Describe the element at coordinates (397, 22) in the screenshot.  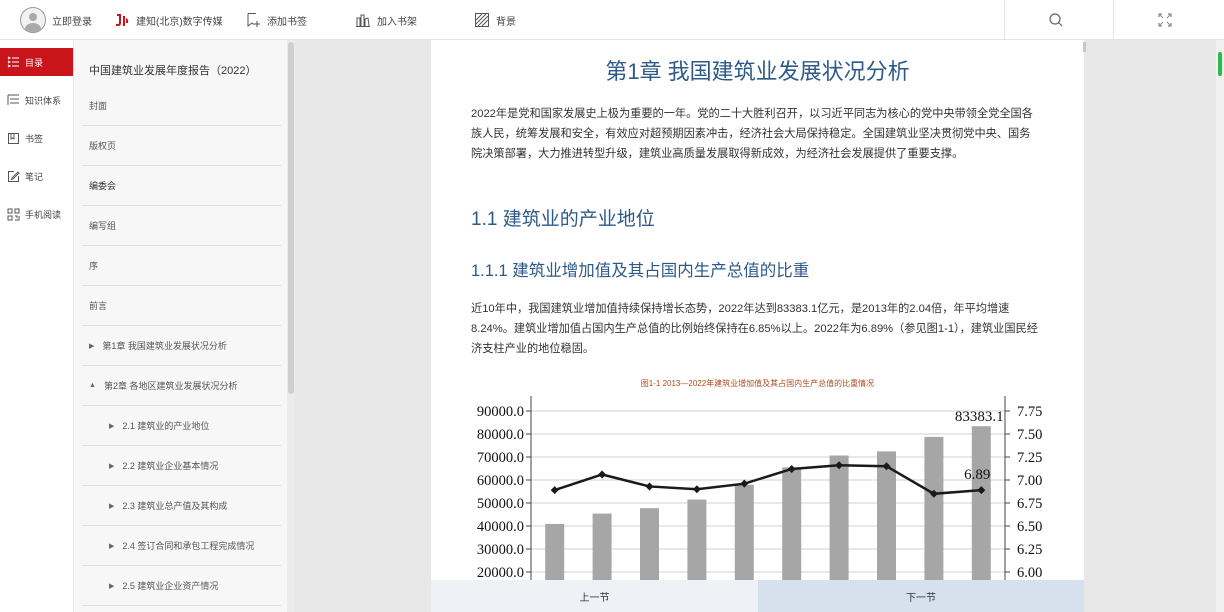
I see `add-shelf-label: 加入书架` at that location.